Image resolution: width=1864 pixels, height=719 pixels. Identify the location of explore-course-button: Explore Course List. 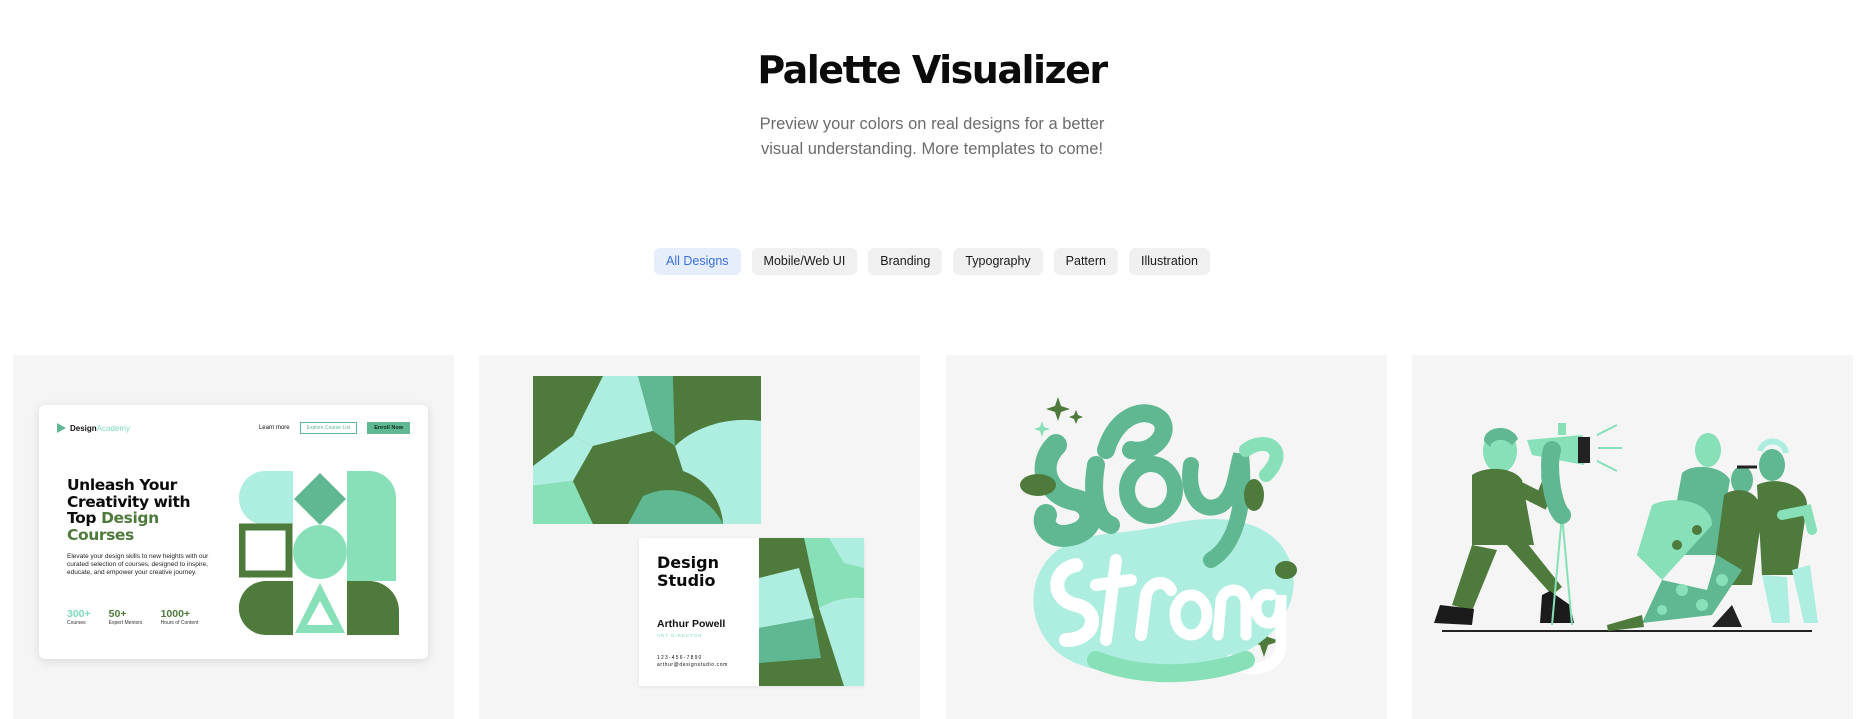
(328, 428).